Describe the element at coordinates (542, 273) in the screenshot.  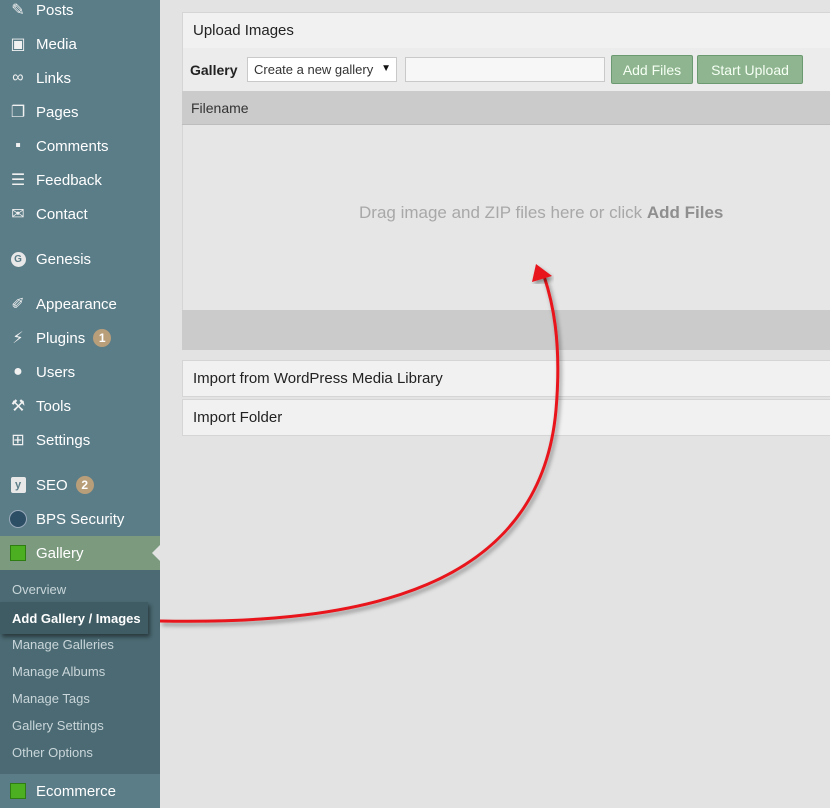
I see `arrow-head` at that location.